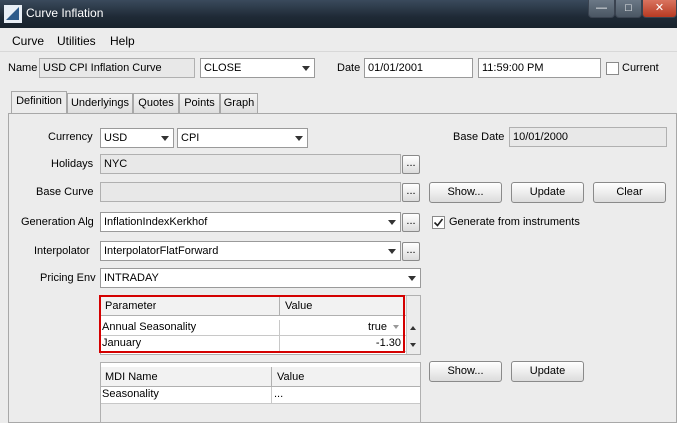  What do you see at coordinates (13, 14) in the screenshot?
I see `app-icon` at bounding box center [13, 14].